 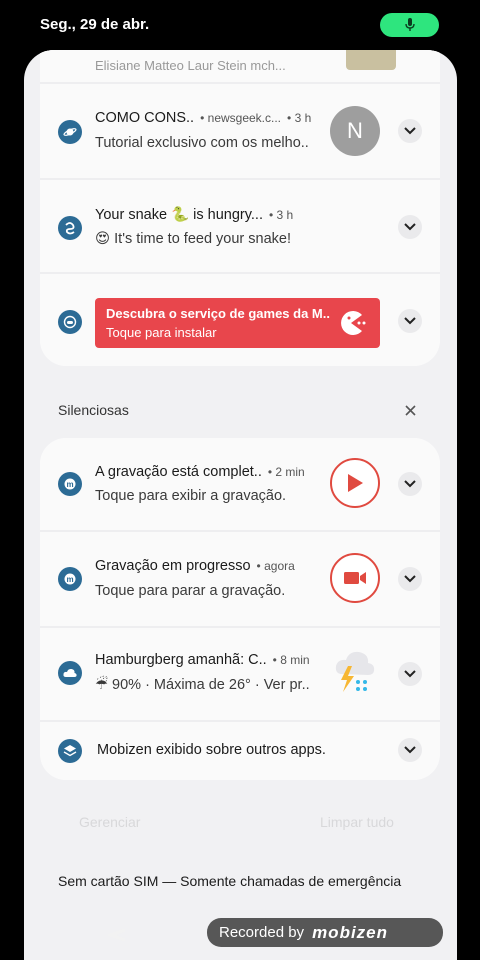 I want to click on video-camera-icon, so click(x=355, y=578).